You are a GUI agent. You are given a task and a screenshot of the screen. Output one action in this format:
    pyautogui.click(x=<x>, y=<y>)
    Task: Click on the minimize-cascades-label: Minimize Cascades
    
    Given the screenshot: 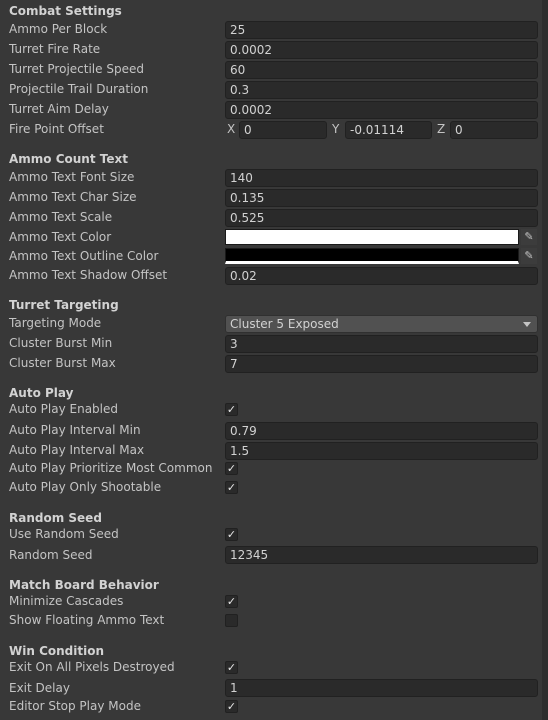 What is the action you would take?
    pyautogui.click(x=66, y=601)
    